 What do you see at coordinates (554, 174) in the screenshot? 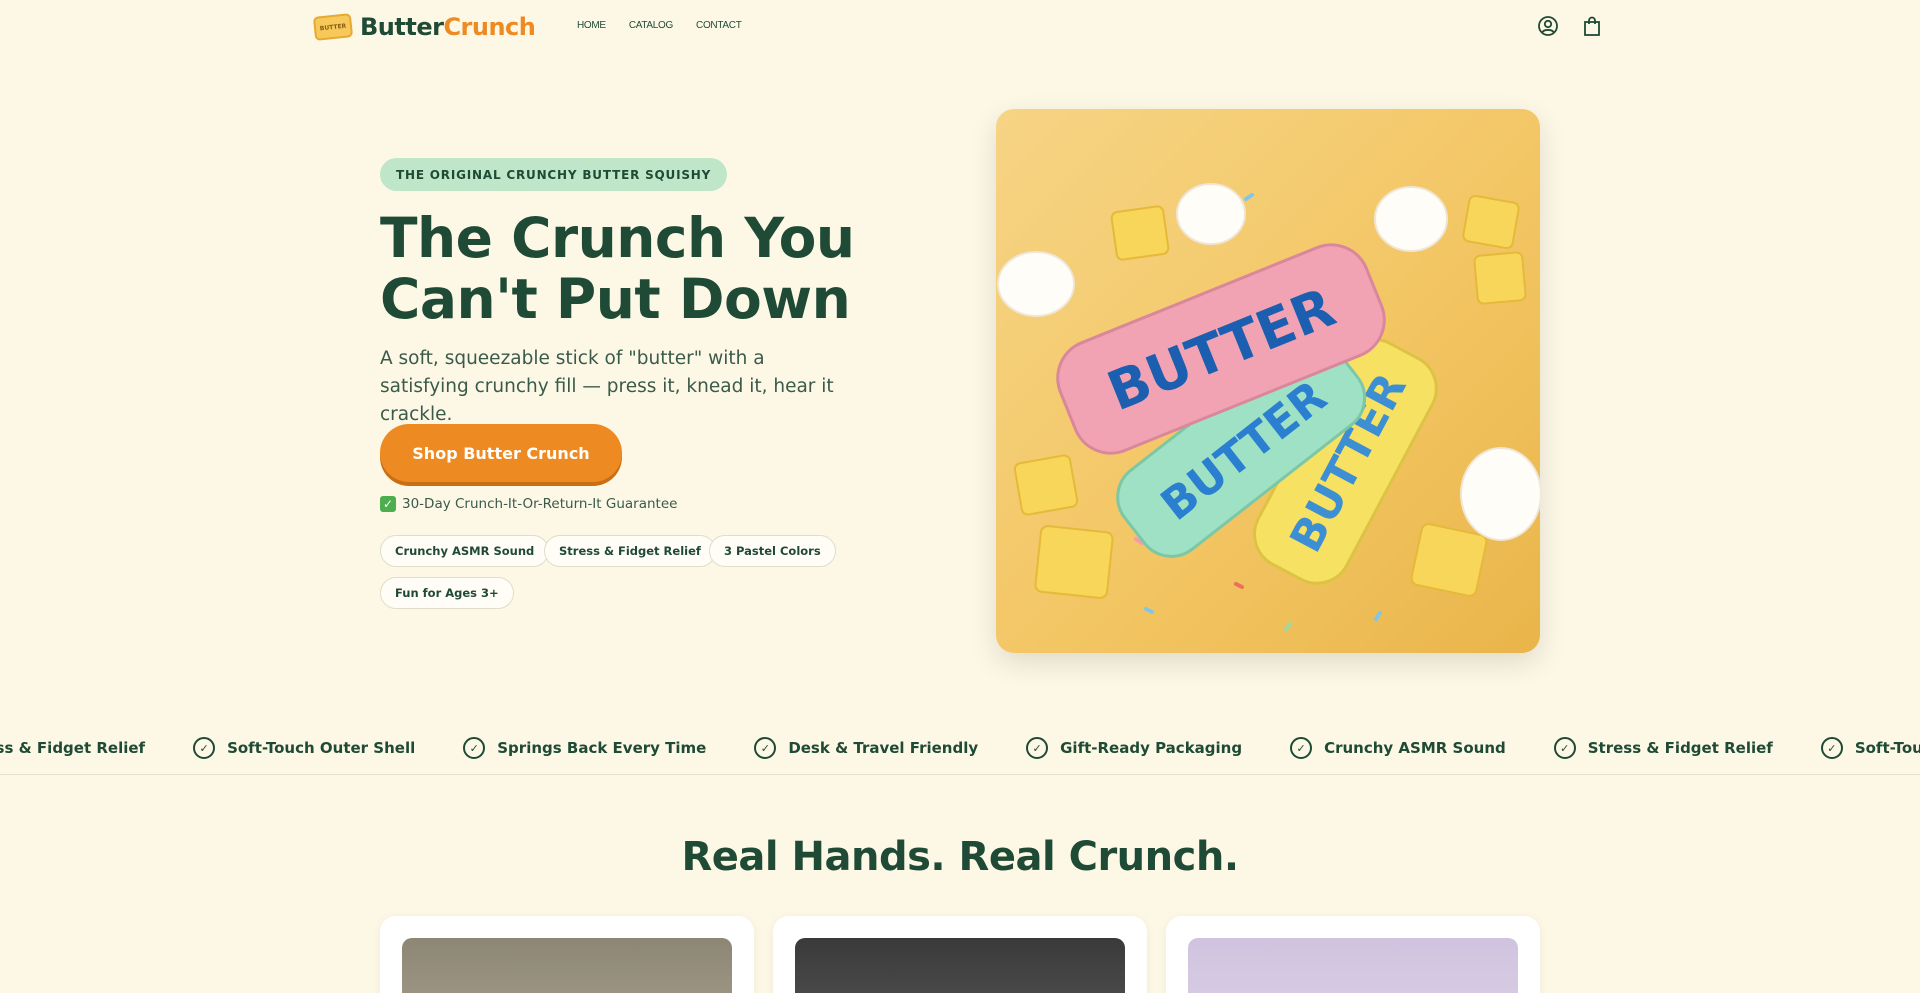
I see `hero-eyebrow-badge: THE ORIGINAL CRUNCHY BUTTER SQUISHY` at bounding box center [554, 174].